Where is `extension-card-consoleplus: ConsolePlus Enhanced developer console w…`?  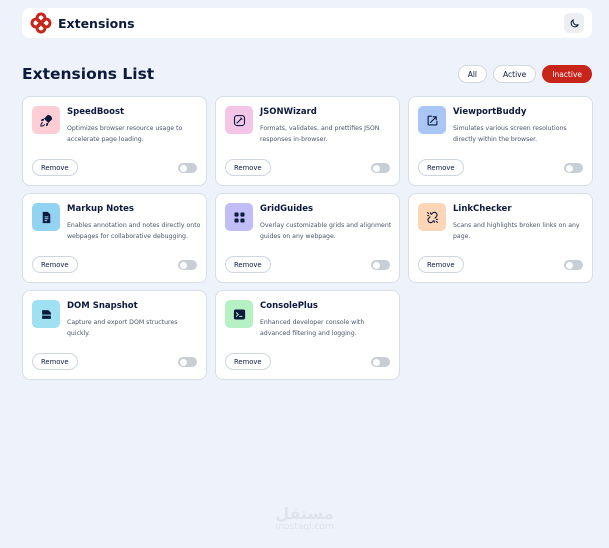
extension-card-consoleplus: ConsolePlus Enhanced developer console w… is located at coordinates (307, 335).